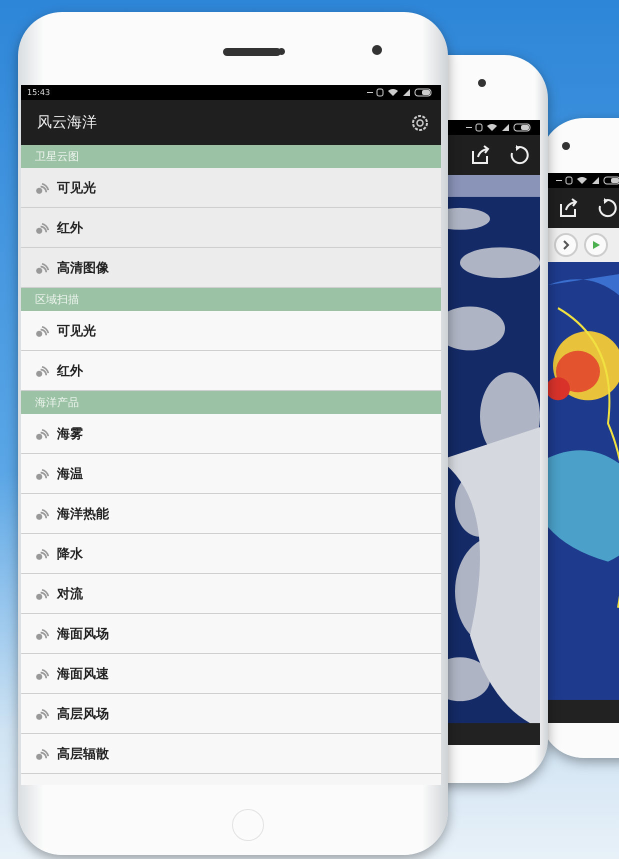 The image size is (619, 859). Describe the element at coordinates (231, 299) in the screenshot. I see `section-header: 区域扫描` at that location.